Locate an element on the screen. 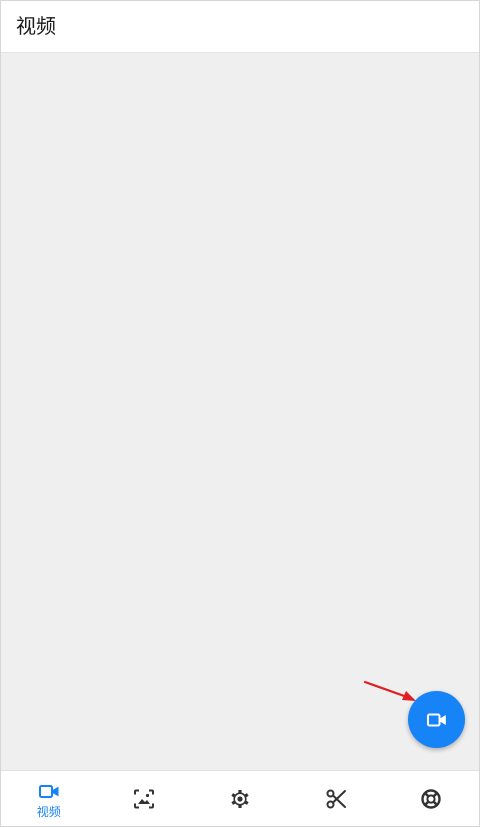 This screenshot has height=827, width=480. lifebuoy-icon is located at coordinates (431, 798).